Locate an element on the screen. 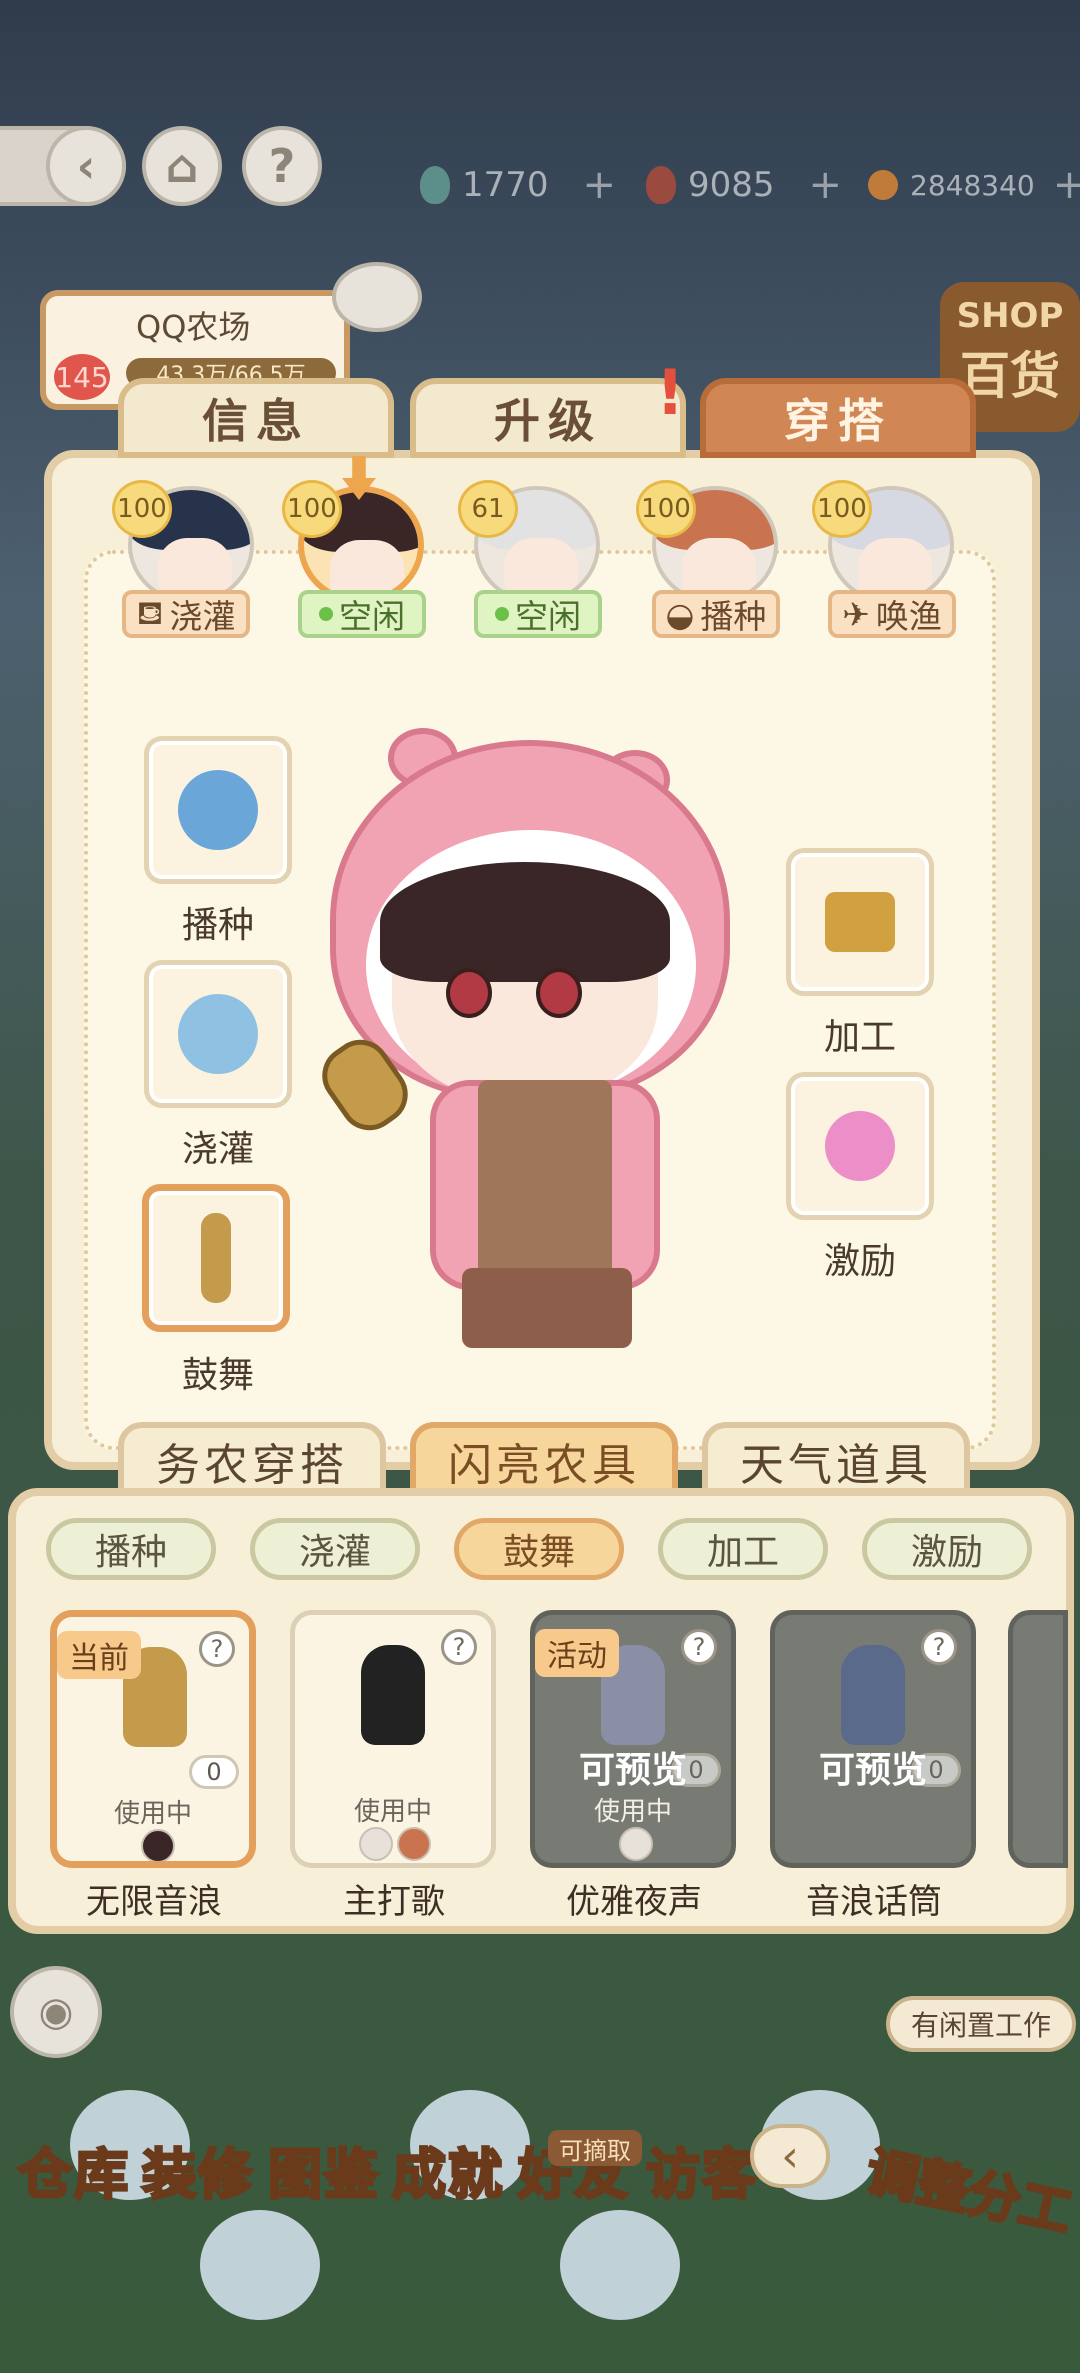 The width and height of the screenshot is (1080, 2373). hair is located at coordinates (525, 922).